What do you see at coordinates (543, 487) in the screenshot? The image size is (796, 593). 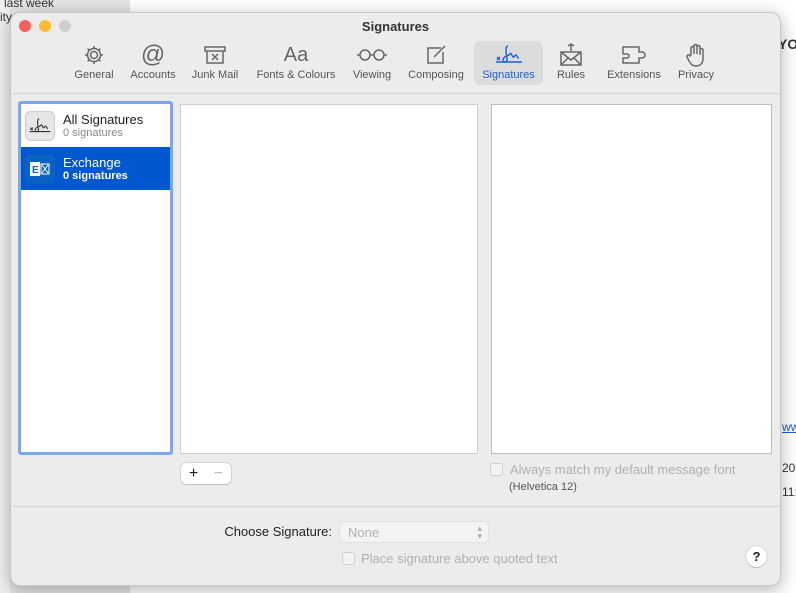 I see `font-name-label: (Helvetica 12)` at bounding box center [543, 487].